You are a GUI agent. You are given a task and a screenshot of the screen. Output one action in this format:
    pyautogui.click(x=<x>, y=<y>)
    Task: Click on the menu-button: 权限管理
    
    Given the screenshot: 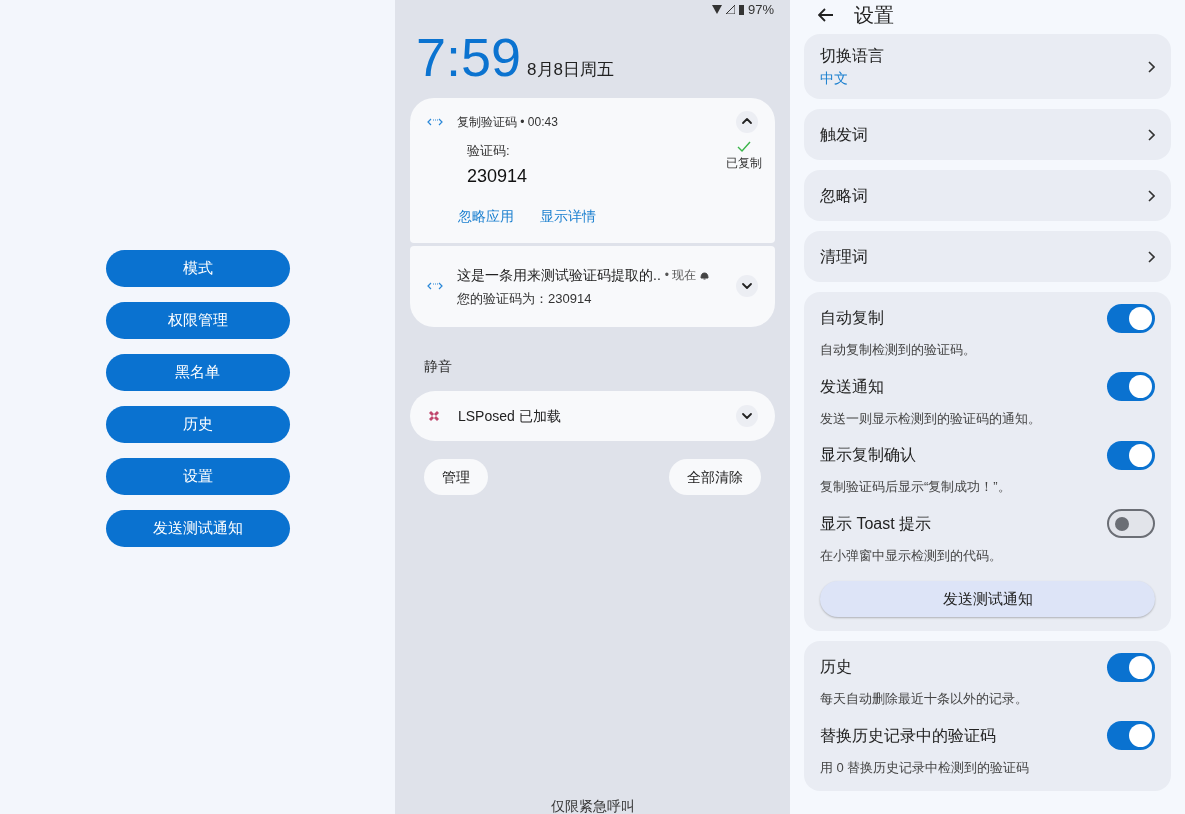 What is the action you would take?
    pyautogui.click(x=197, y=320)
    